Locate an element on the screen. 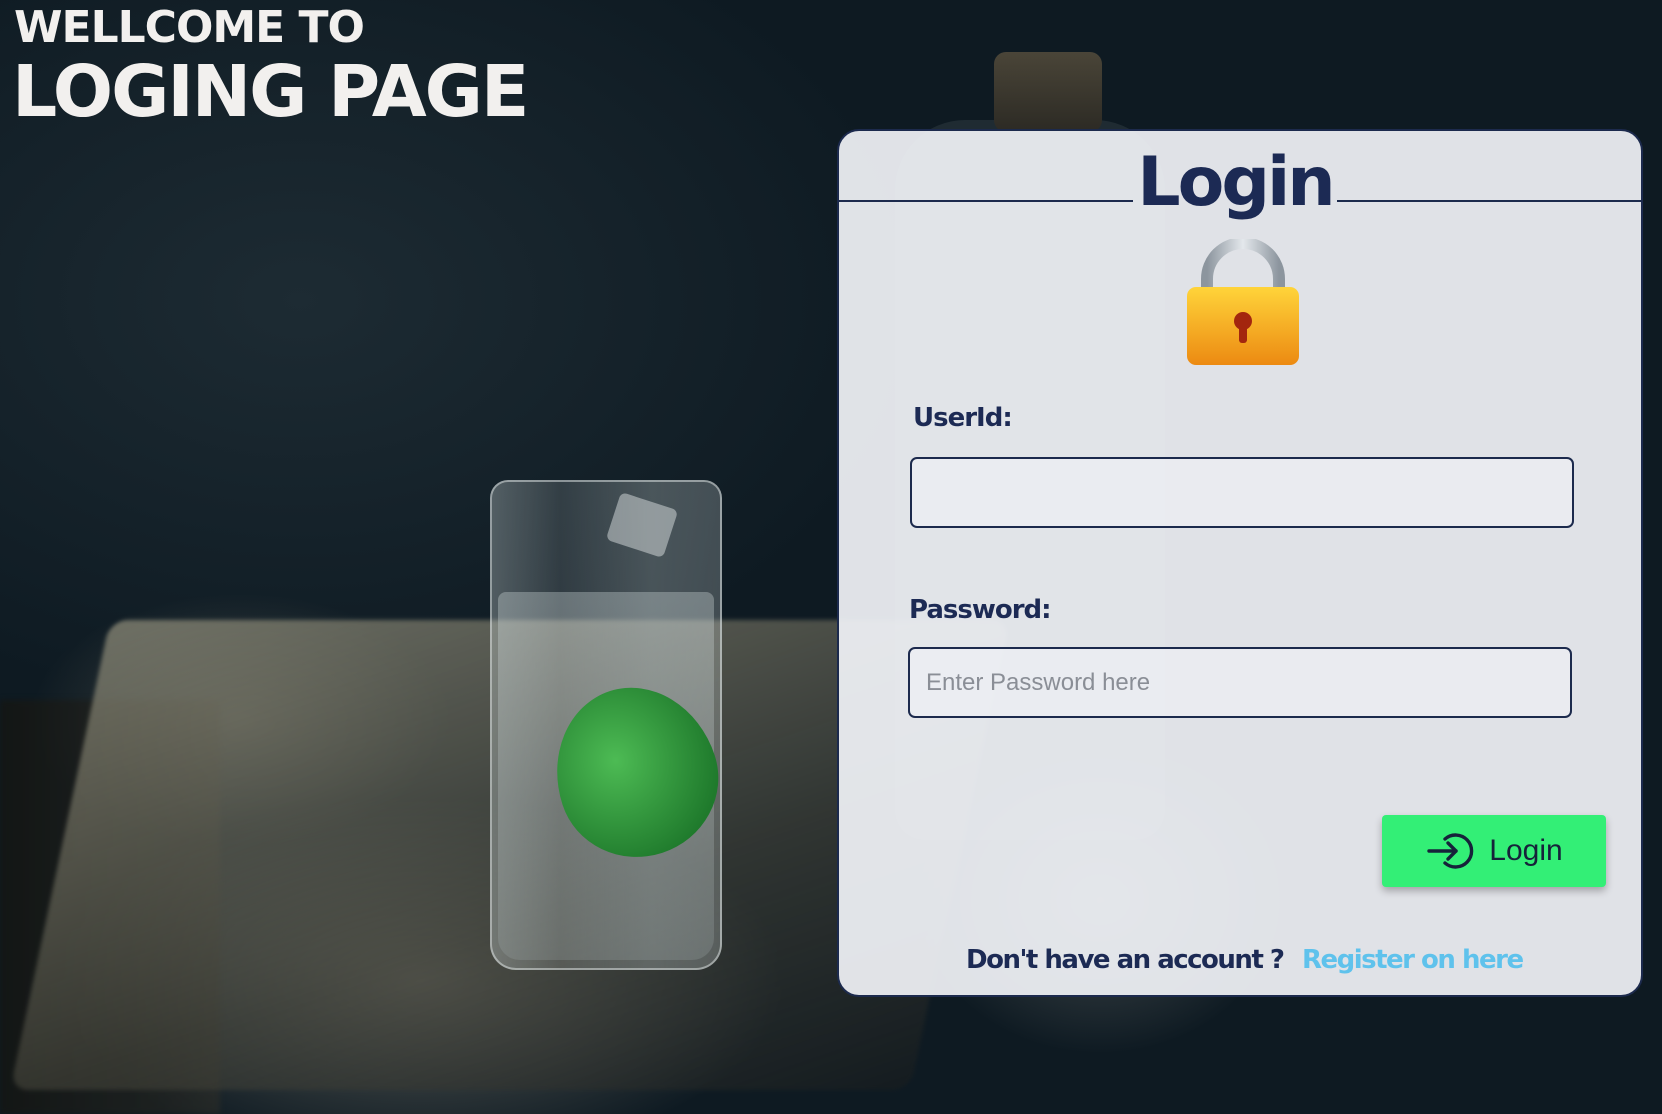 This screenshot has width=1662, height=1114. password-label: Password: is located at coordinates (980, 610).